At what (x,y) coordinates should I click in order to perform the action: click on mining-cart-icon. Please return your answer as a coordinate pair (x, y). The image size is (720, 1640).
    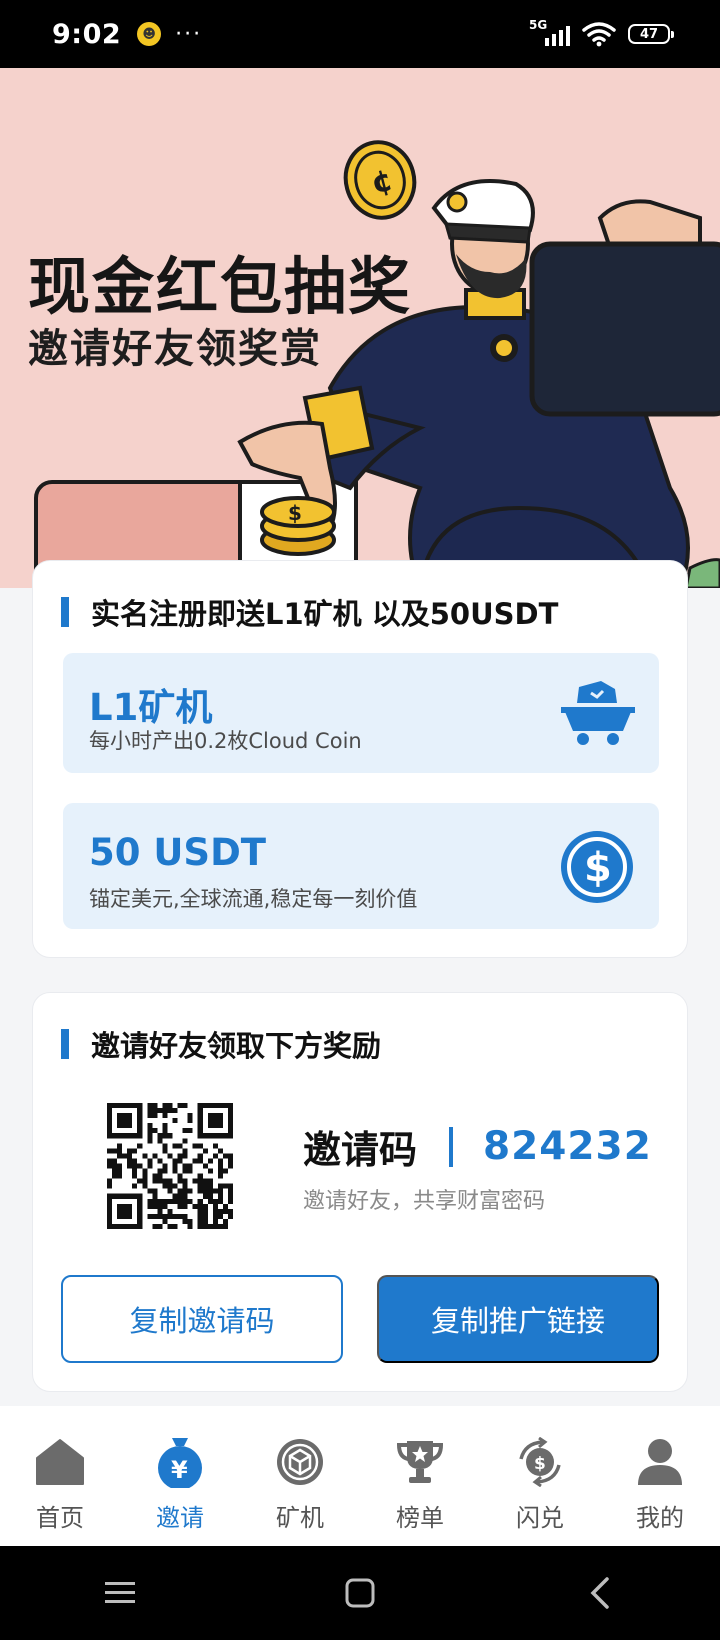
    Looking at the image, I should click on (598, 713).